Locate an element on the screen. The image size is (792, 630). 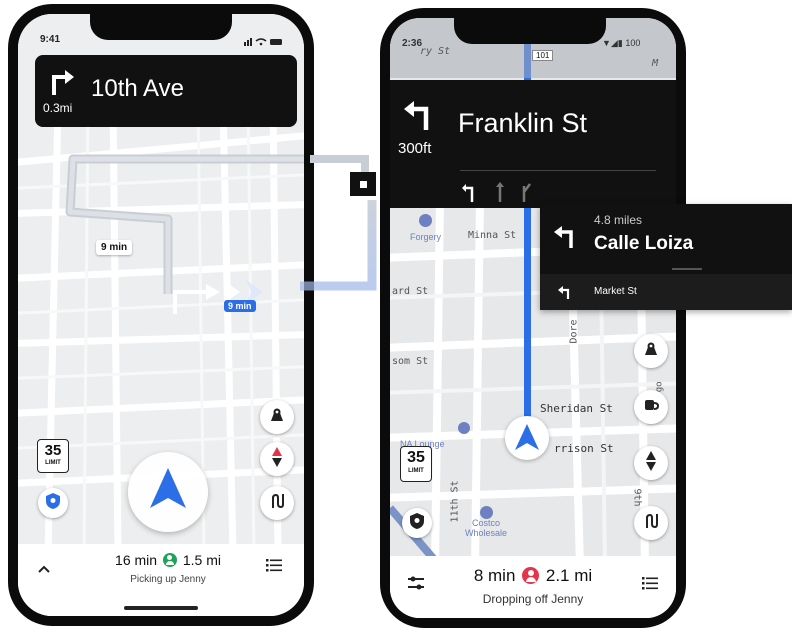
coffee-cup-icon is located at coordinates (651, 407).